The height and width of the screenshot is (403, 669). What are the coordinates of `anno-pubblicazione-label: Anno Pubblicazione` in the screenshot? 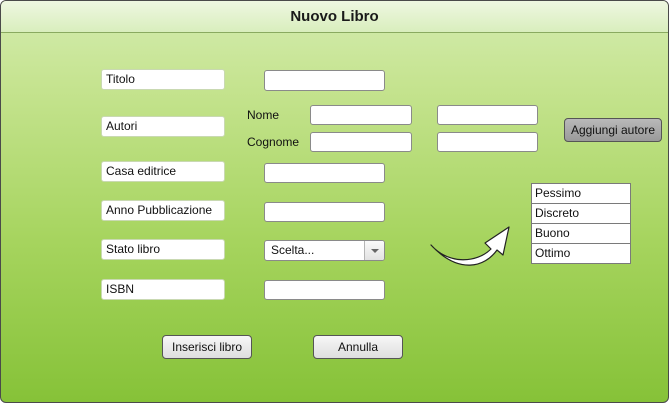 It's located at (163, 210).